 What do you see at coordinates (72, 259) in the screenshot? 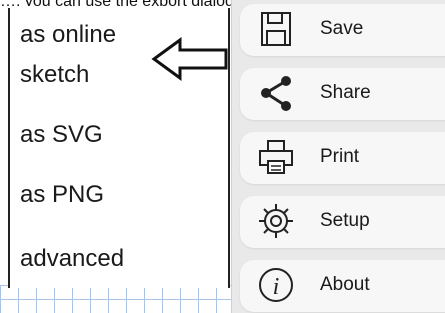
I see `export-option-advanced: advanced` at bounding box center [72, 259].